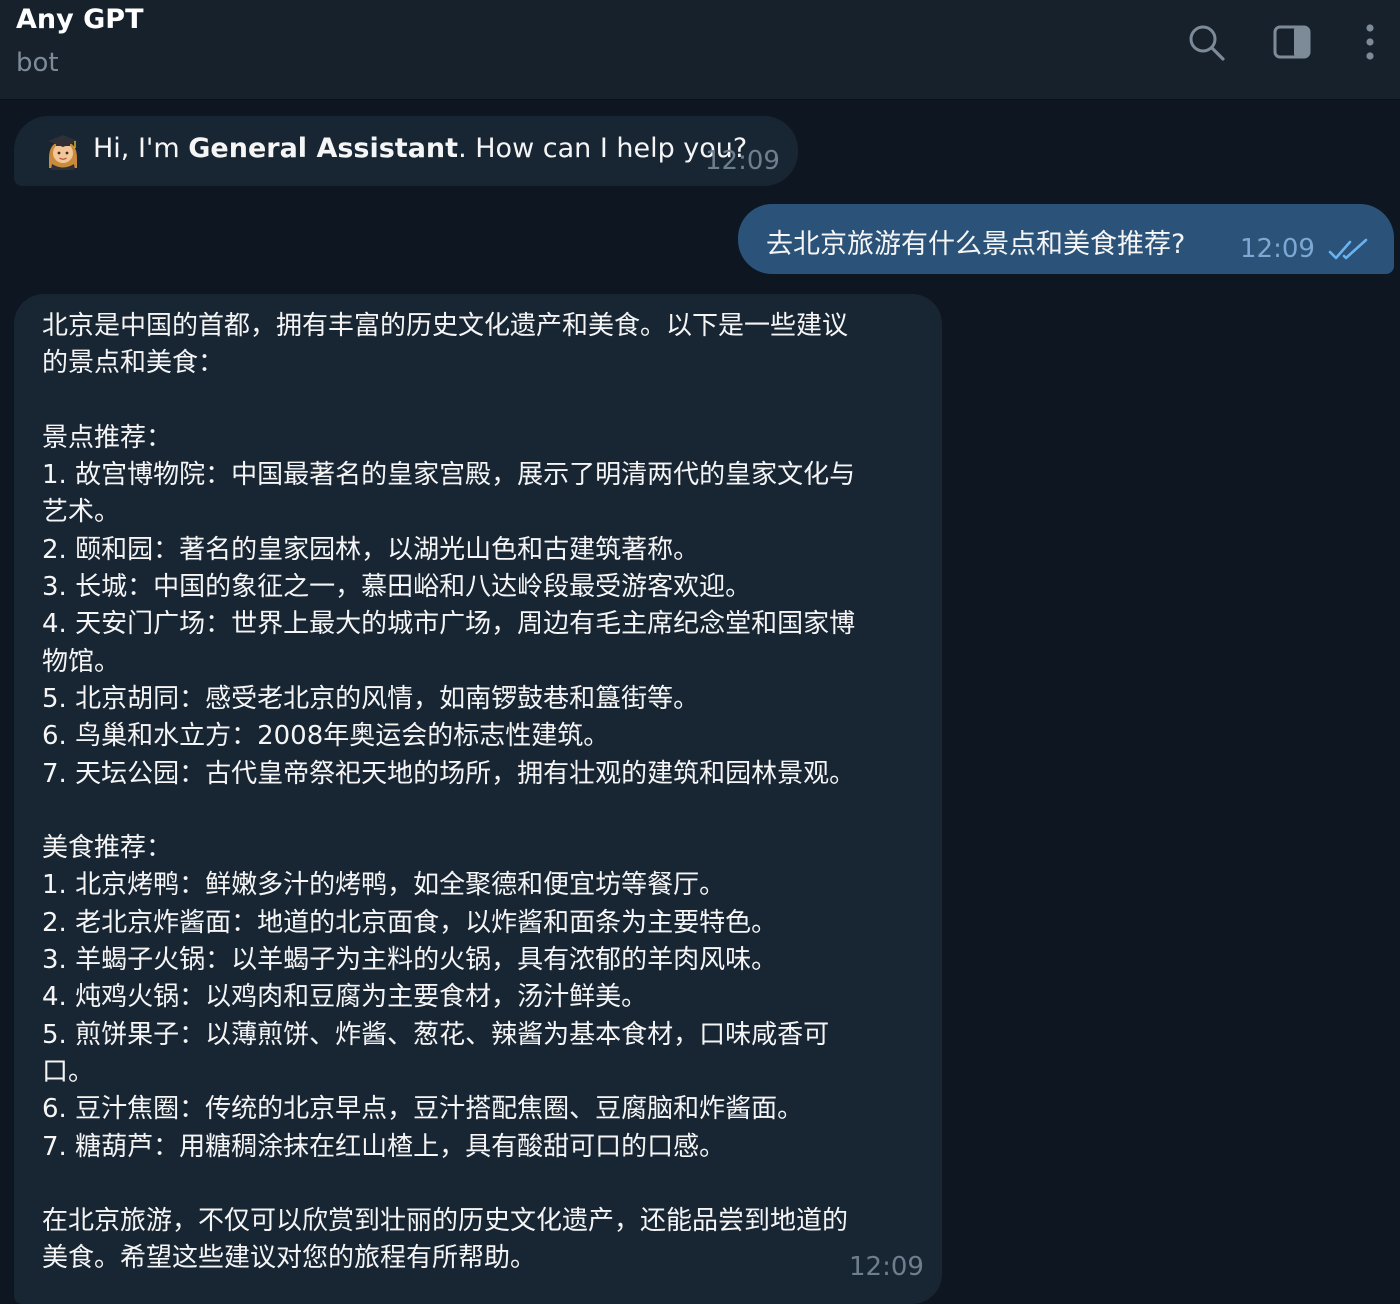 The image size is (1400, 1304). What do you see at coordinates (81, 512) in the screenshot?
I see `answer-line: 艺术。` at bounding box center [81, 512].